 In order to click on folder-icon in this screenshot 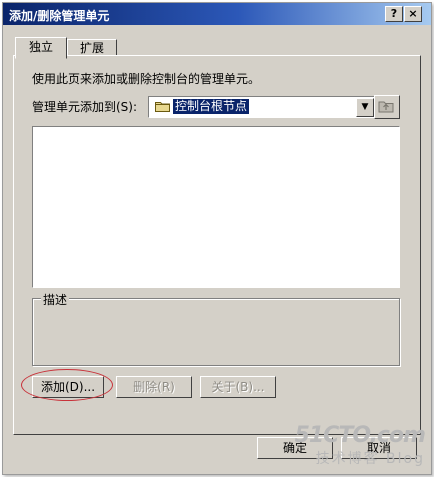, I will do `click(162, 107)`.